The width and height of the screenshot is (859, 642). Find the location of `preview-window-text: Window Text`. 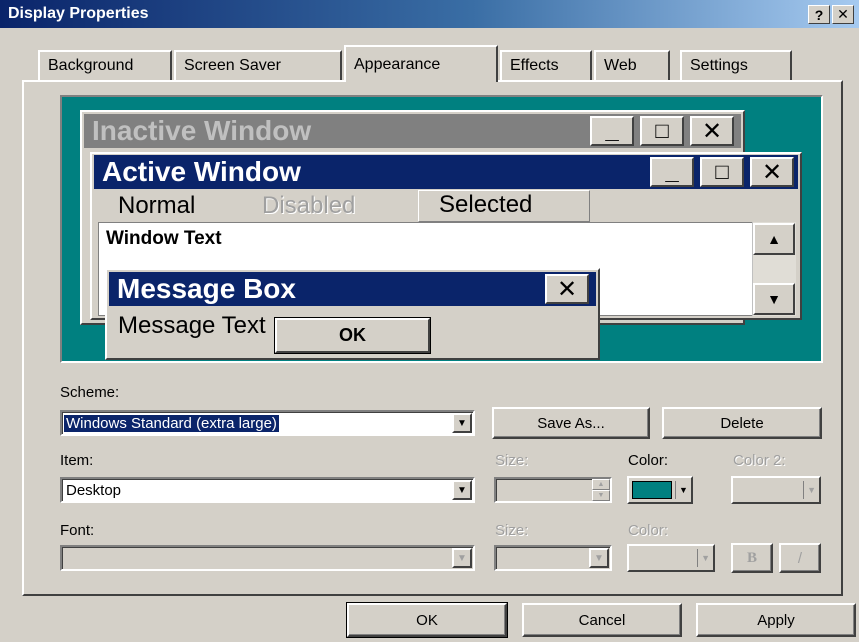

preview-window-text: Window Text is located at coordinates (164, 238).